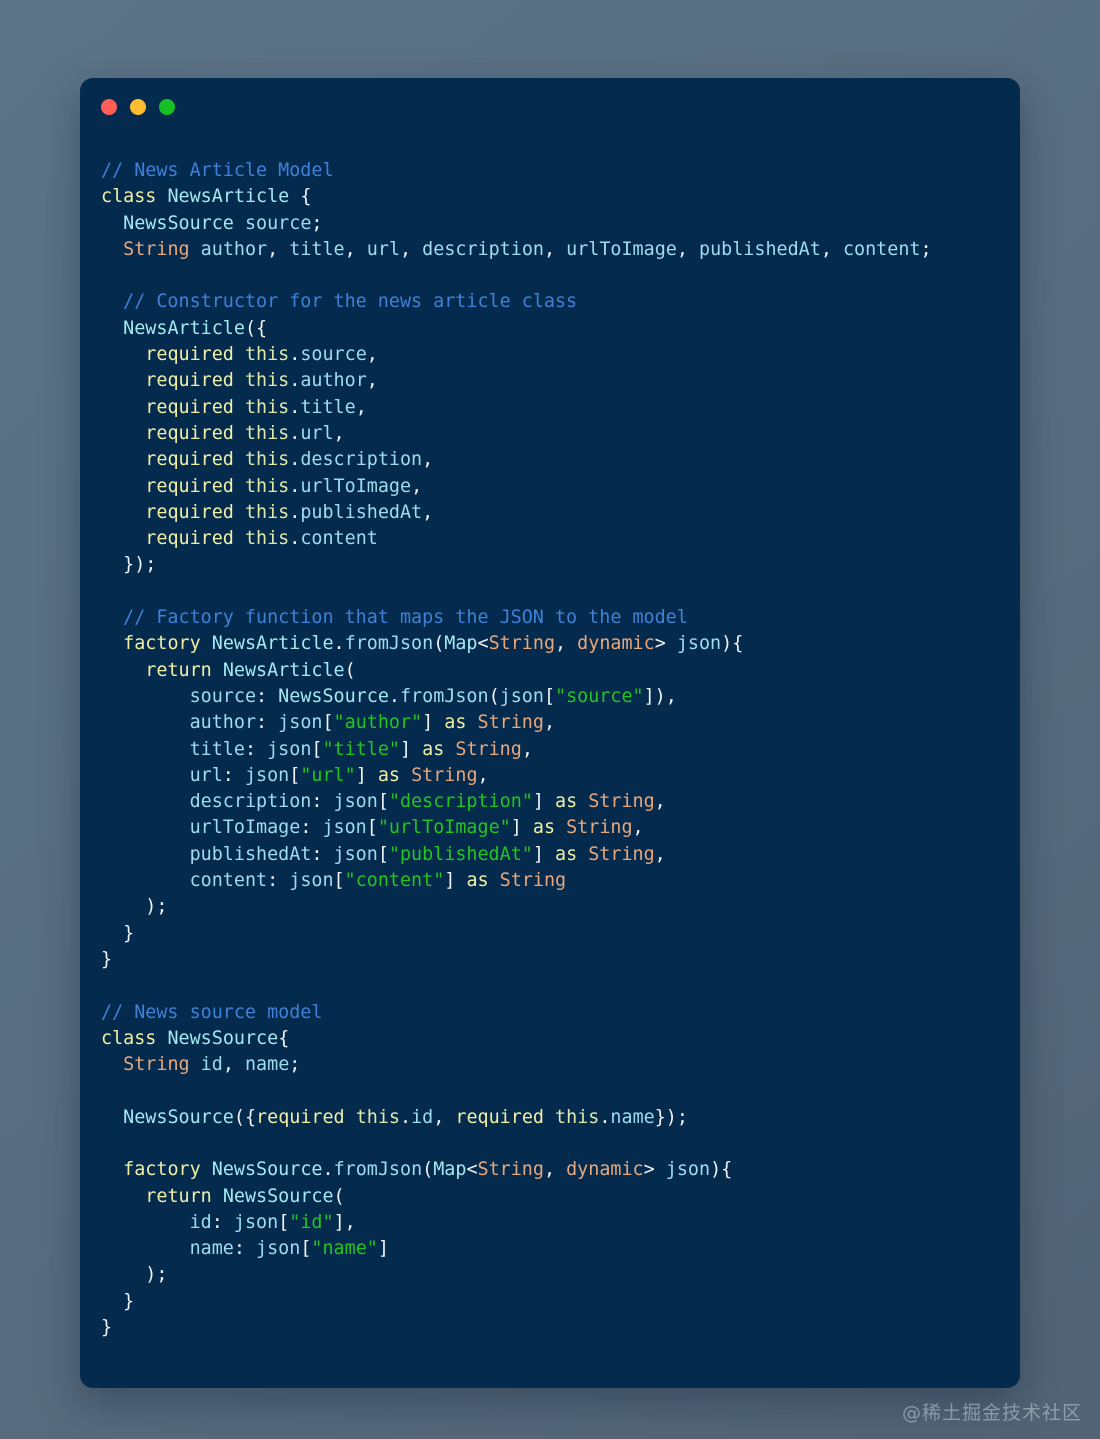 This screenshot has width=1100, height=1439. I want to click on window-titlebar, so click(550, 107).